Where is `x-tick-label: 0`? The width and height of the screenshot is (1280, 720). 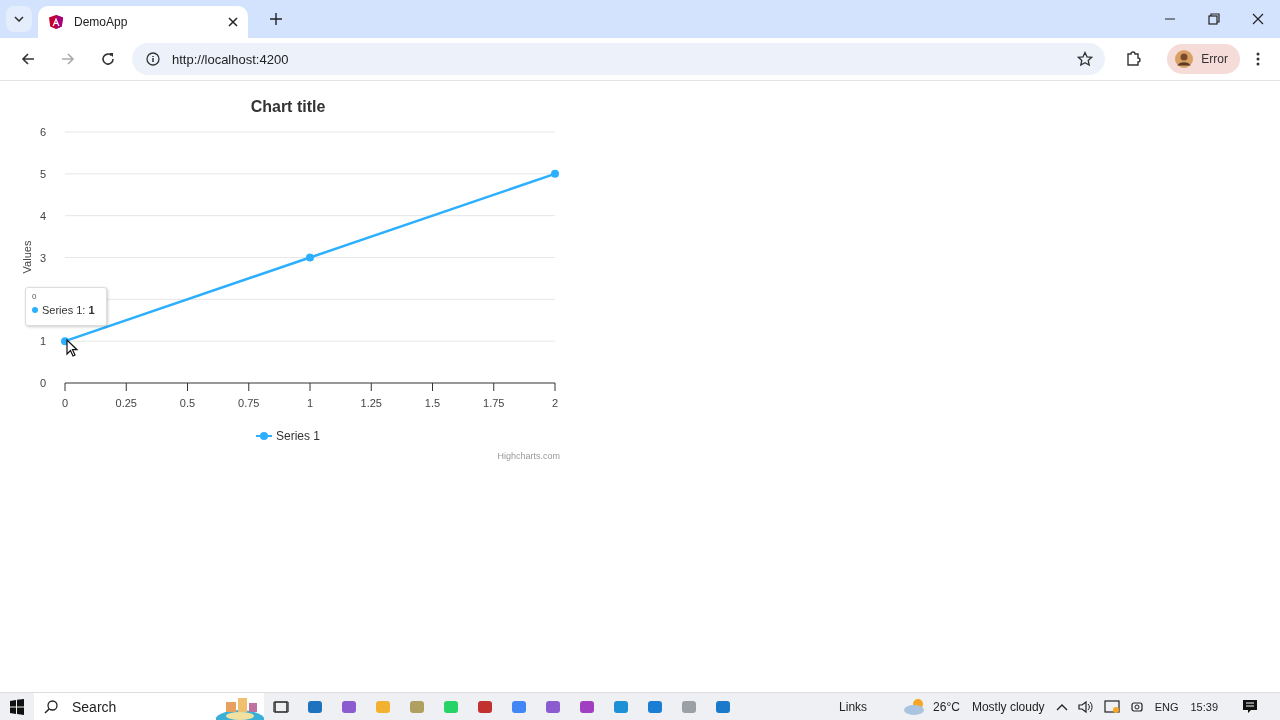
x-tick-label: 0 is located at coordinates (65, 403).